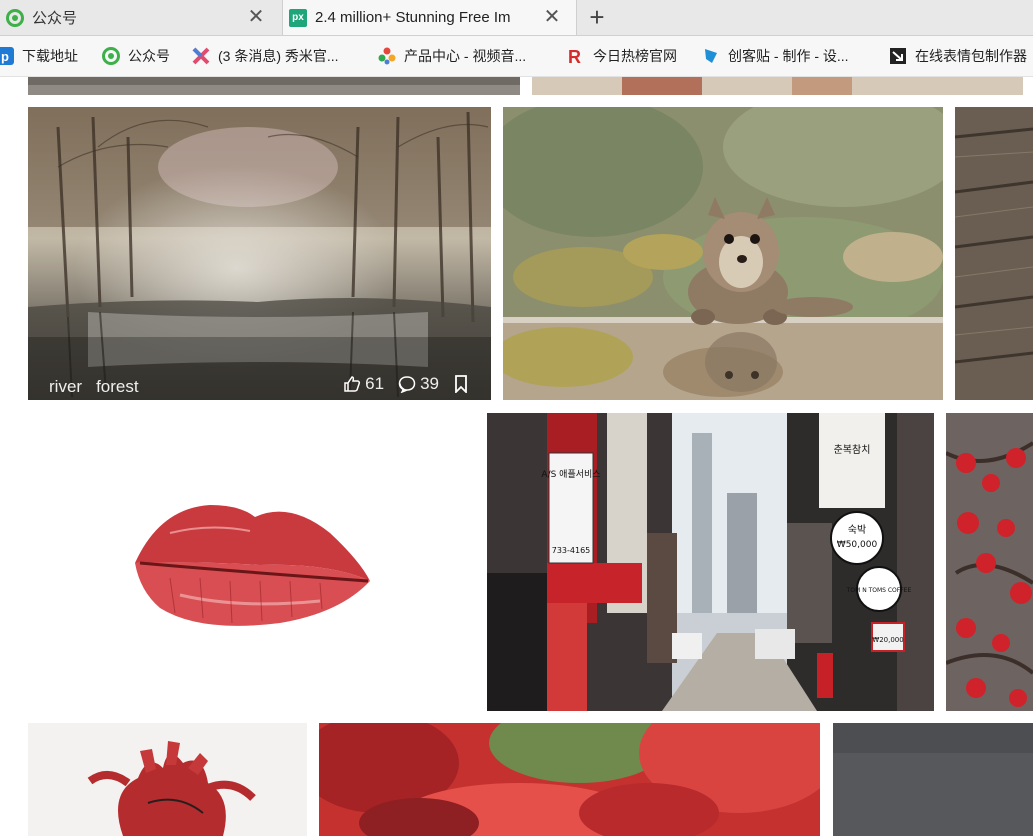 This screenshot has width=1033, height=836. What do you see at coordinates (852, 450) in the screenshot?
I see `street-sign-right: 춘복참치` at bounding box center [852, 450].